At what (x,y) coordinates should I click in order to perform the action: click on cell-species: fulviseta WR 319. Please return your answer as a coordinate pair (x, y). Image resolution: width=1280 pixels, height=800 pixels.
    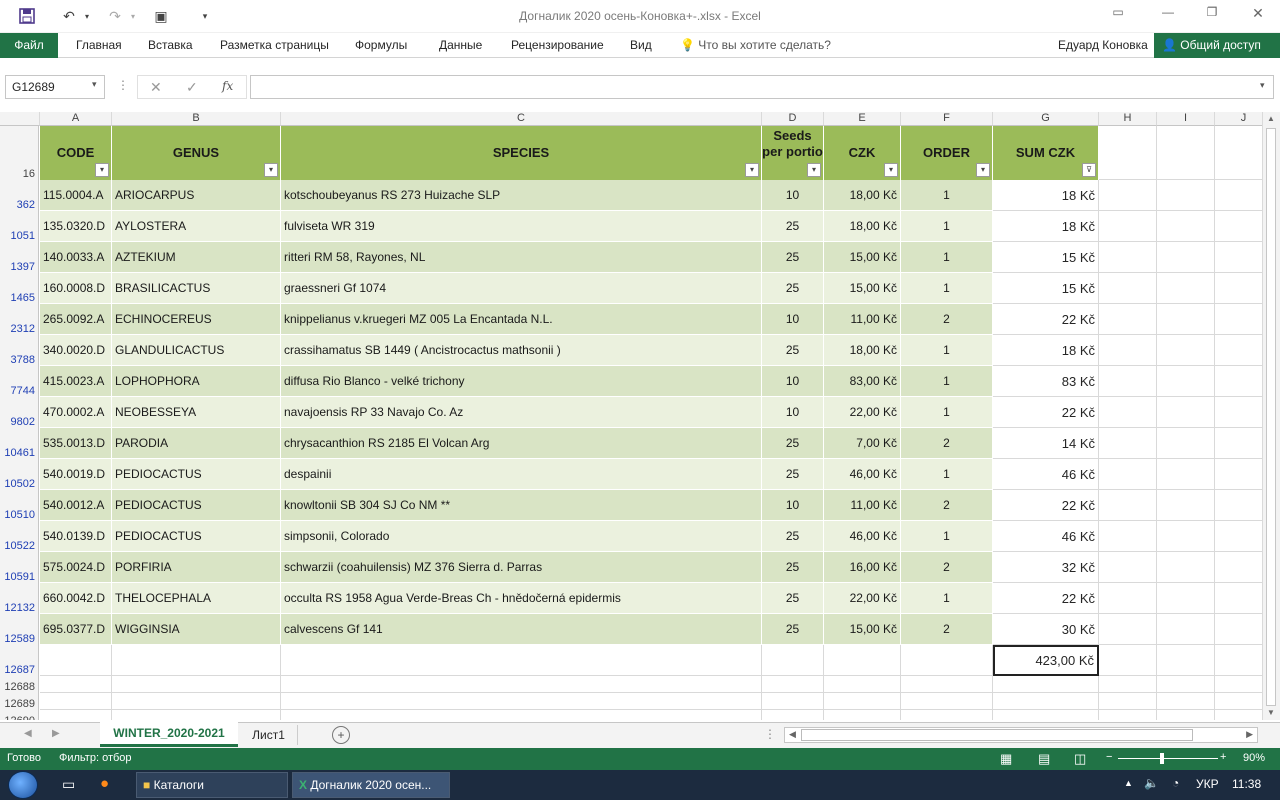
    Looking at the image, I should click on (521, 226).